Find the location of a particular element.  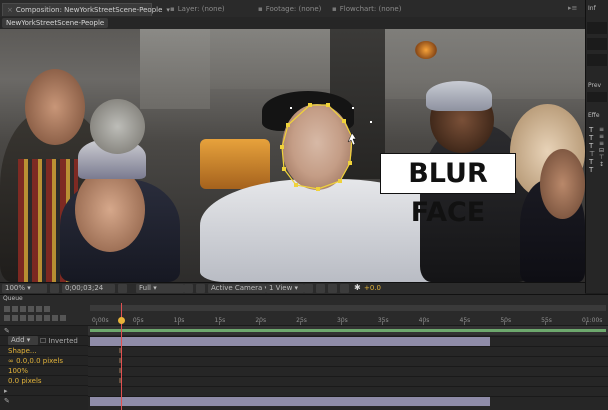

resolution-dropdown: Full ▾ is located at coordinates (160, 288).